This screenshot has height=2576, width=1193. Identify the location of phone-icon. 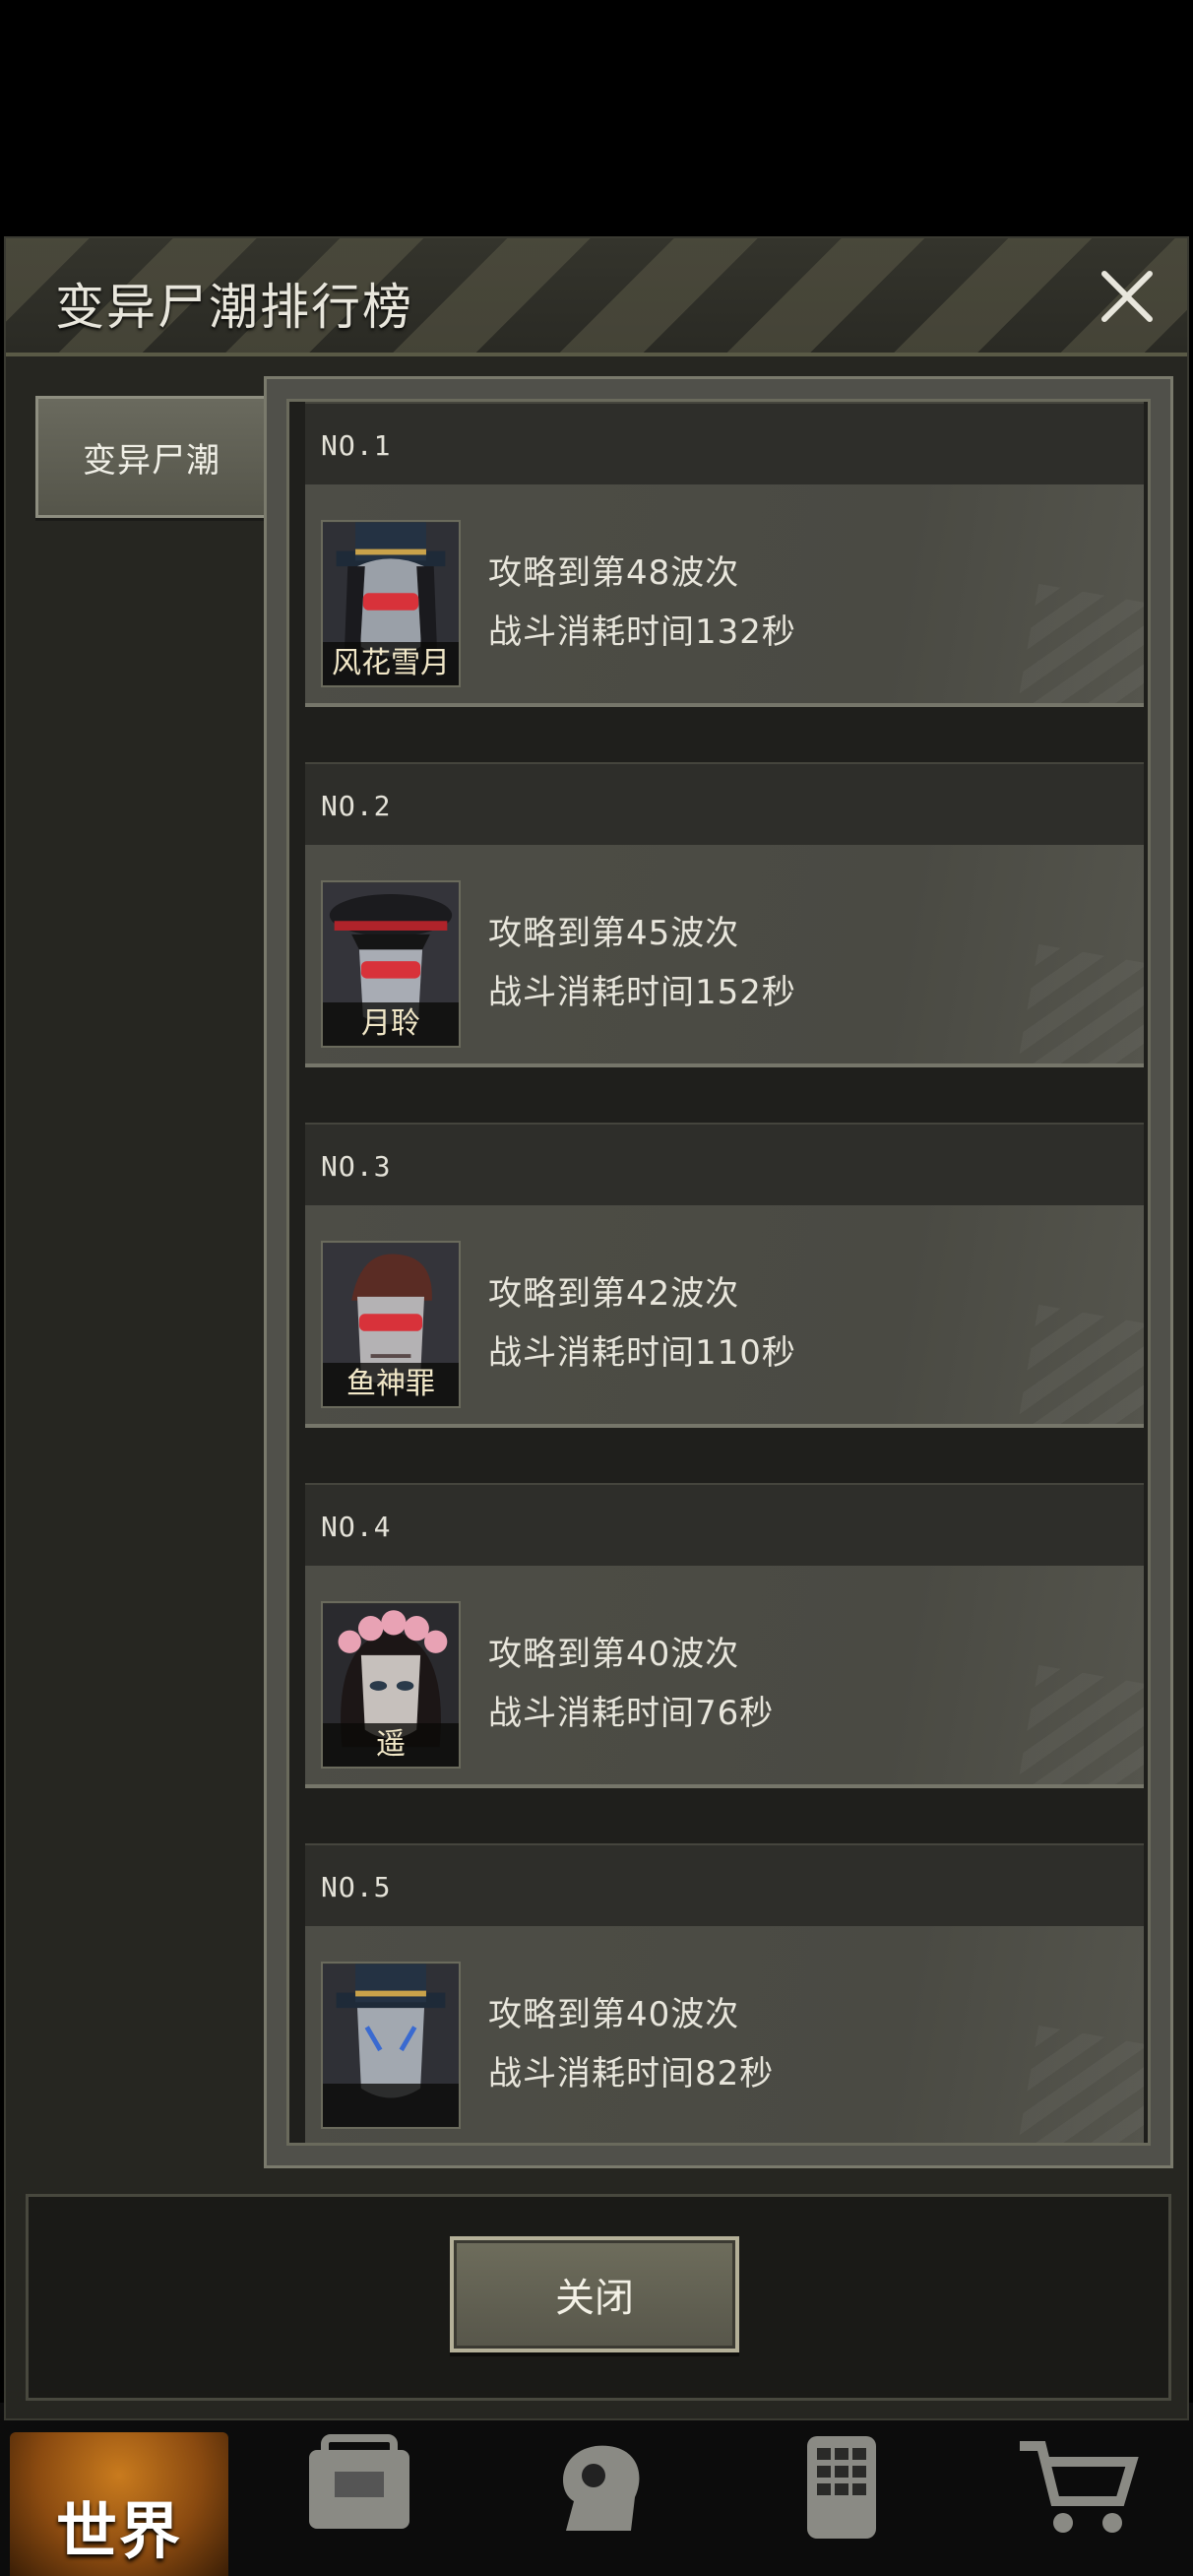
(842, 2486).